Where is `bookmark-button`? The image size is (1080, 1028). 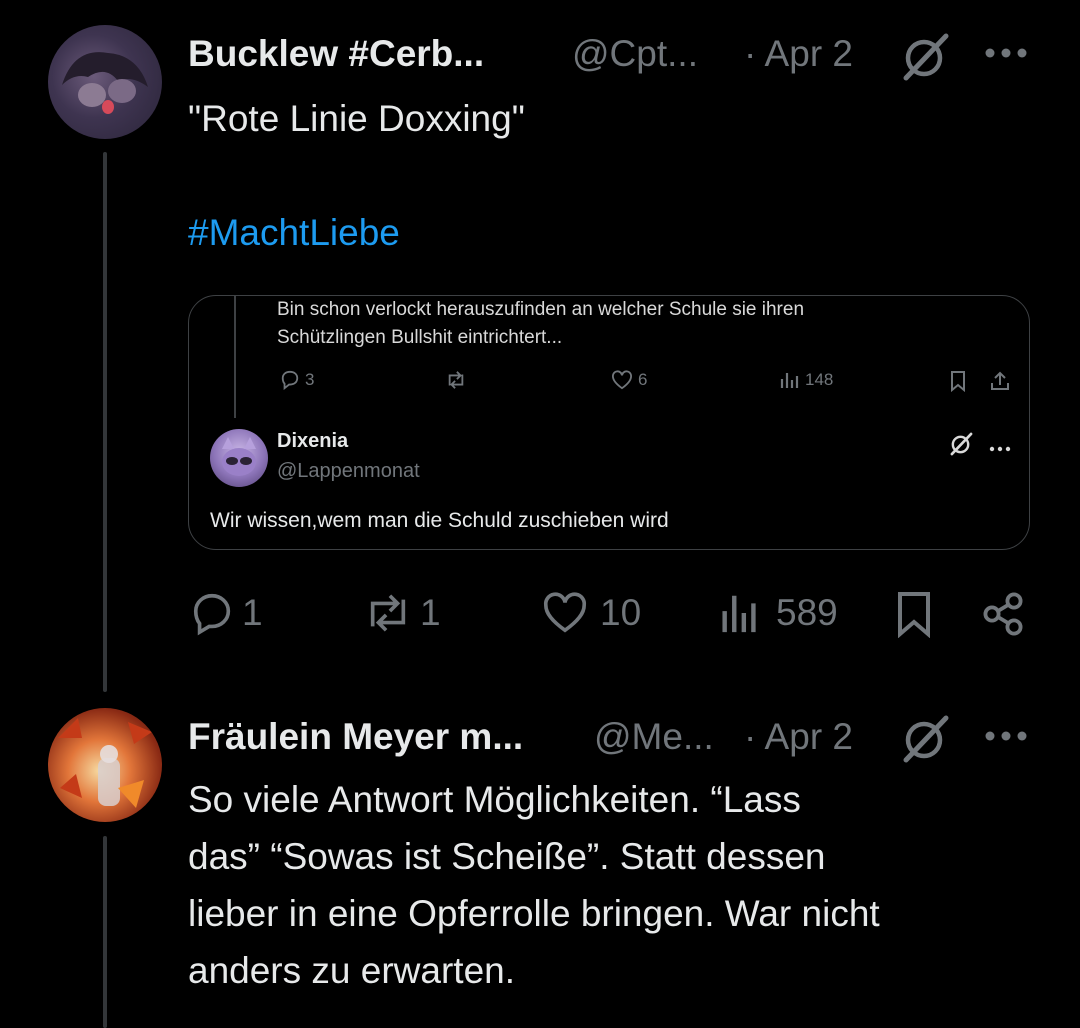 bookmark-button is located at coordinates (914, 614).